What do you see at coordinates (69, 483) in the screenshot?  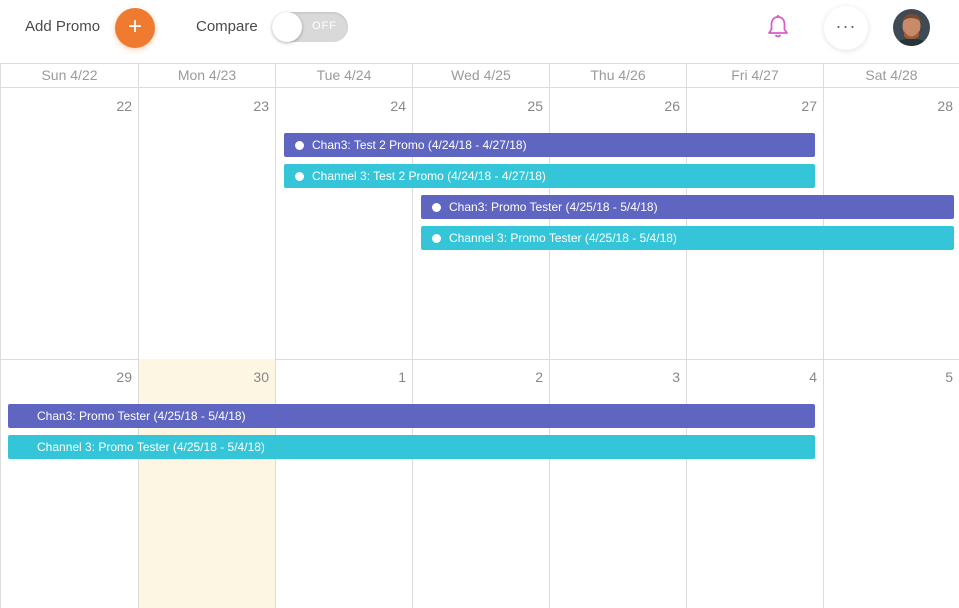 I see `day-cell: 29` at bounding box center [69, 483].